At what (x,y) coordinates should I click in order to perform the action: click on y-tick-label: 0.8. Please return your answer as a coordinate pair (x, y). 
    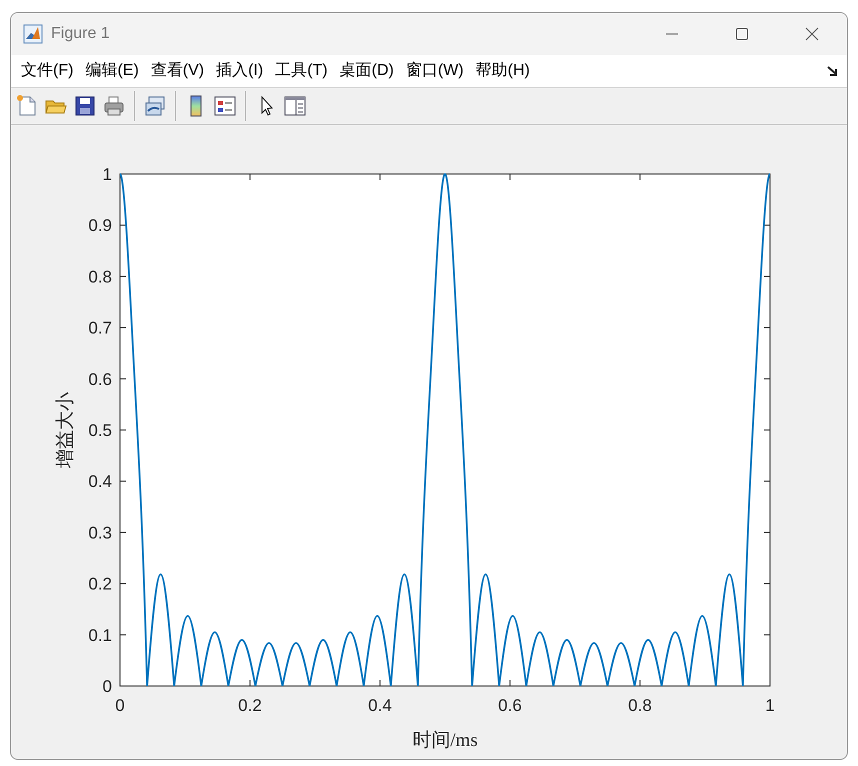
    Looking at the image, I should click on (100, 276).